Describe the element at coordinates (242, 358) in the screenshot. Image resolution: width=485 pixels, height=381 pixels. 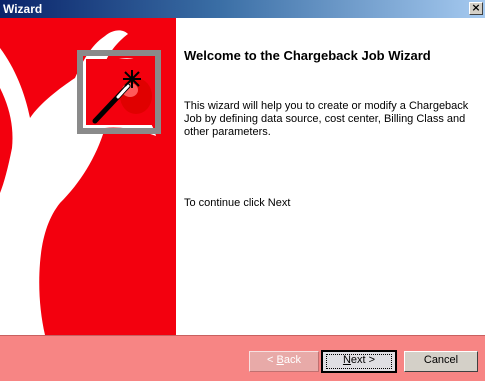
I see `button-bar: < Back Next > Cancel` at that location.